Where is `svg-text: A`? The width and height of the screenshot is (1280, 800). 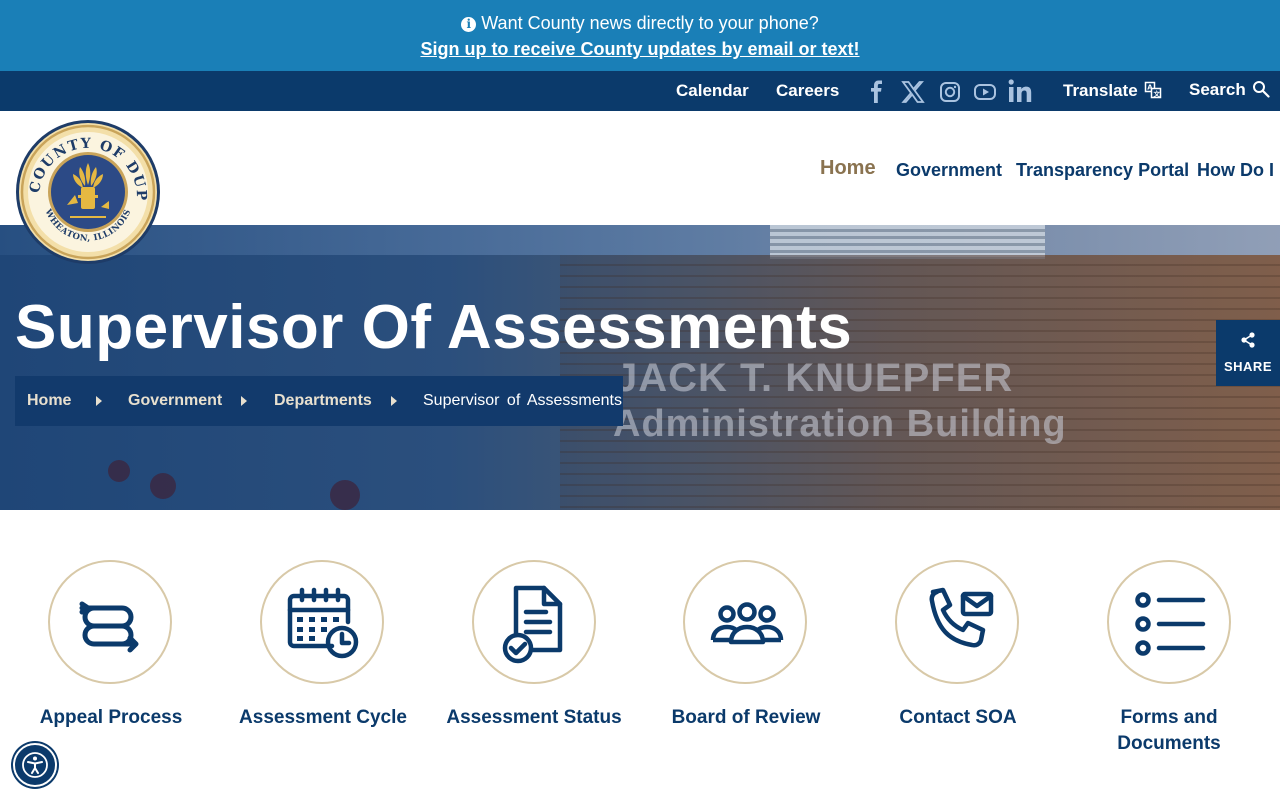
svg-text: A is located at coordinates (1150, 88).